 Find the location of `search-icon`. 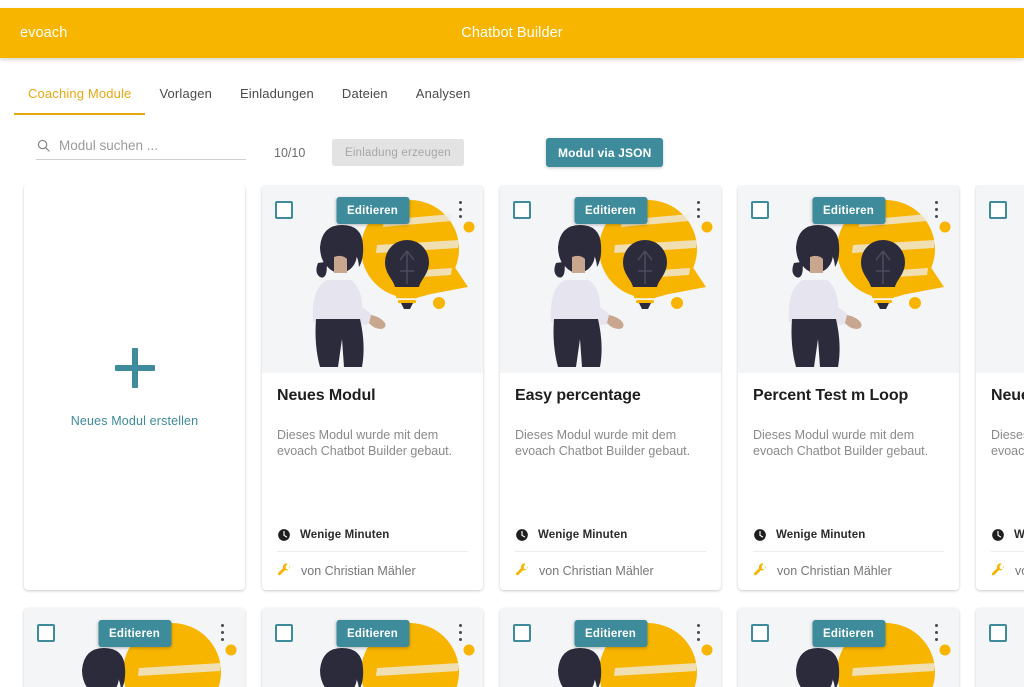

search-icon is located at coordinates (43, 145).